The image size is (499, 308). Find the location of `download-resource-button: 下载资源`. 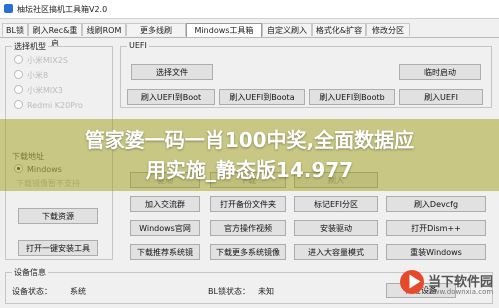

download-resource-button: 下载资源 is located at coordinates (58, 216).